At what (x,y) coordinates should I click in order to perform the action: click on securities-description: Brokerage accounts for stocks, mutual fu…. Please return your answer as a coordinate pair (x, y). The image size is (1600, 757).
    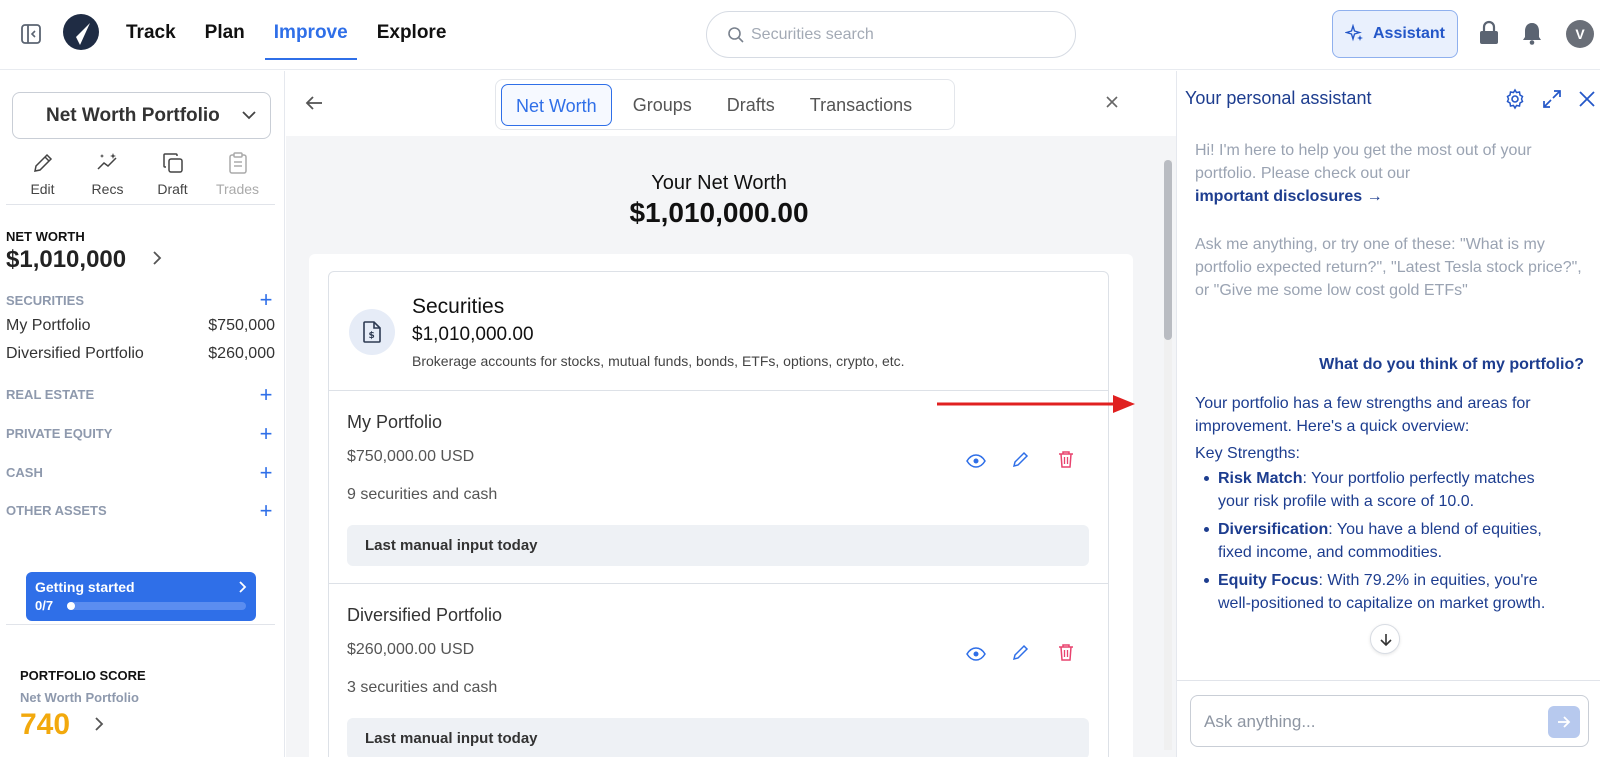
    Looking at the image, I should click on (658, 361).